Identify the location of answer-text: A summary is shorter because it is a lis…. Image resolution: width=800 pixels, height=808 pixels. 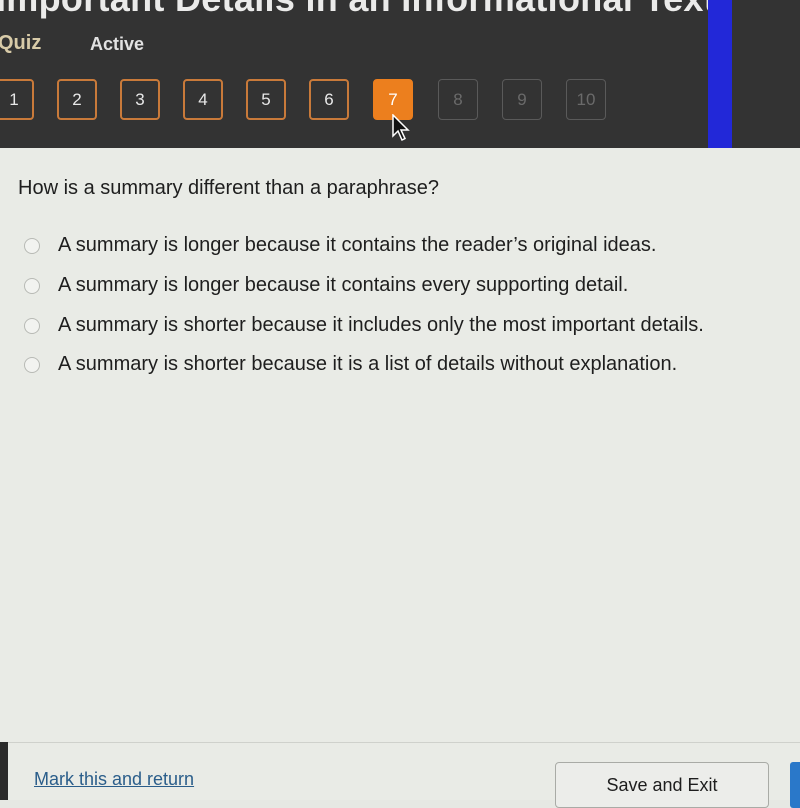
(368, 364).